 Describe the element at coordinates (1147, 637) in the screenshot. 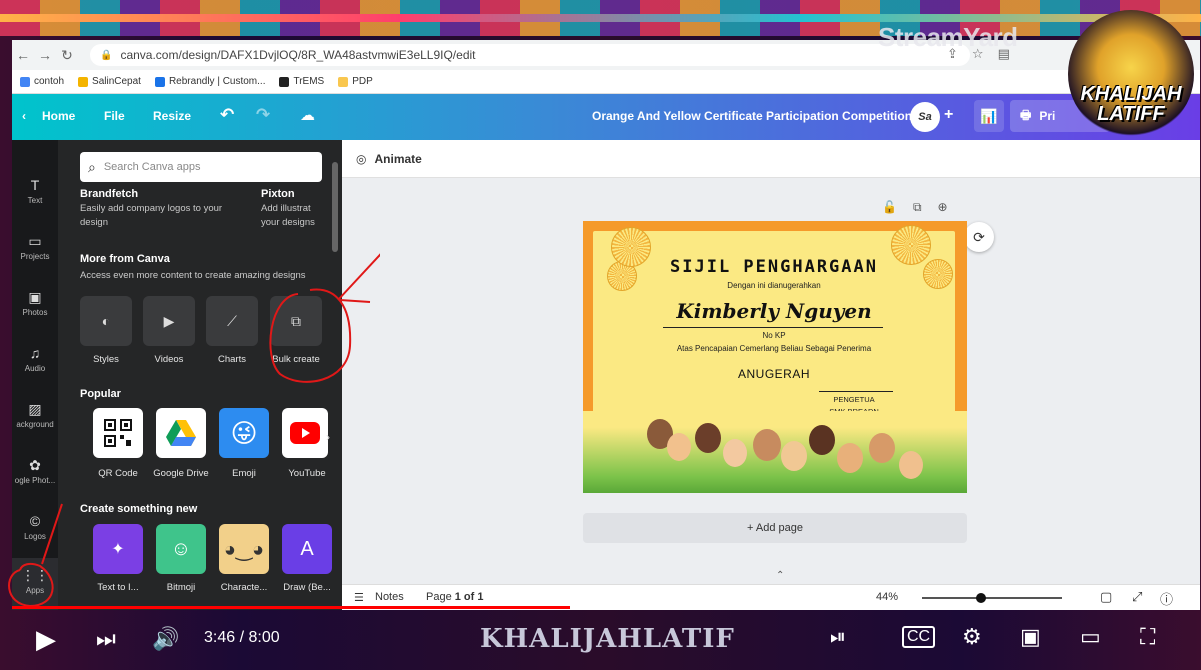

I see `fullscreen-video-icon: ⛶` at that location.